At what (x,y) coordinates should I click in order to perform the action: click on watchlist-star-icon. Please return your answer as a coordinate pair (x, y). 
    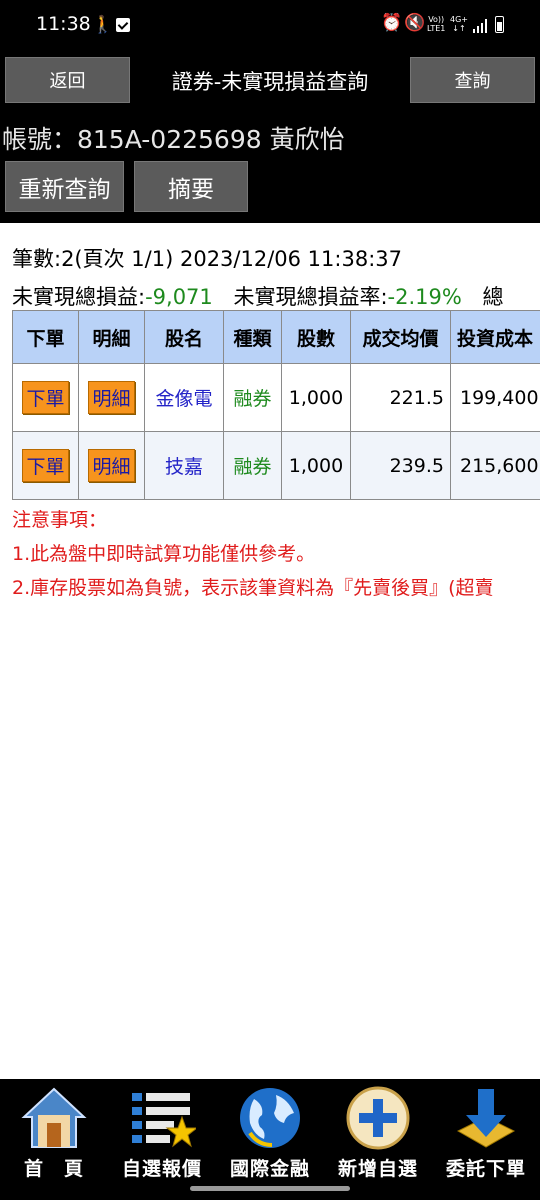
    Looking at the image, I should click on (164, 1120).